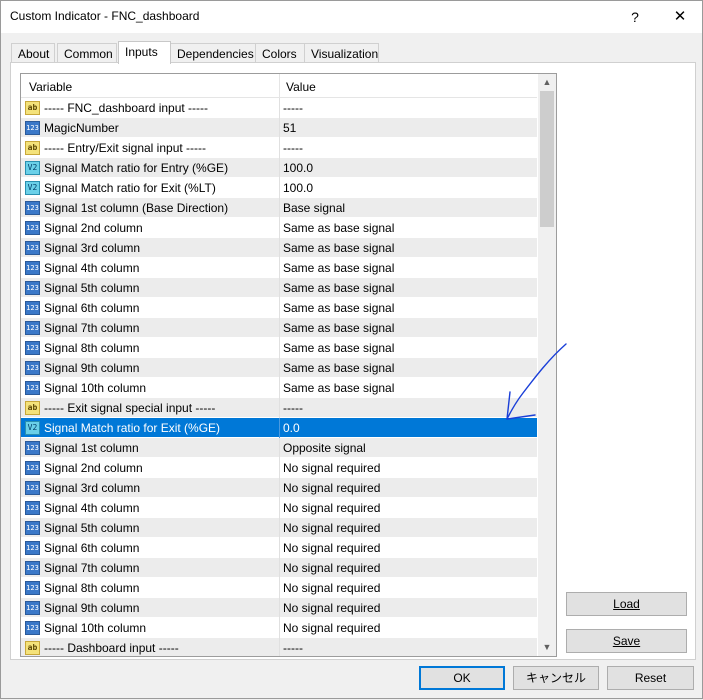 The image size is (703, 700). I want to click on grid-row: 123 Signal 9th column No signal required, so click(279, 608).